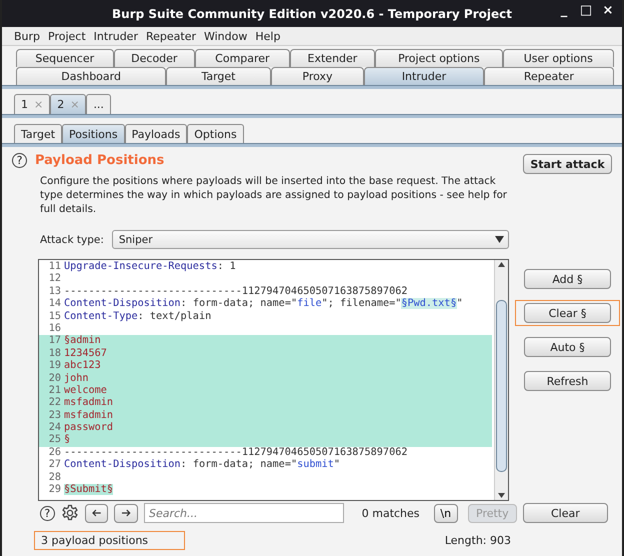 This screenshot has width=624, height=556. I want to click on position-button: Add §, so click(567, 279).